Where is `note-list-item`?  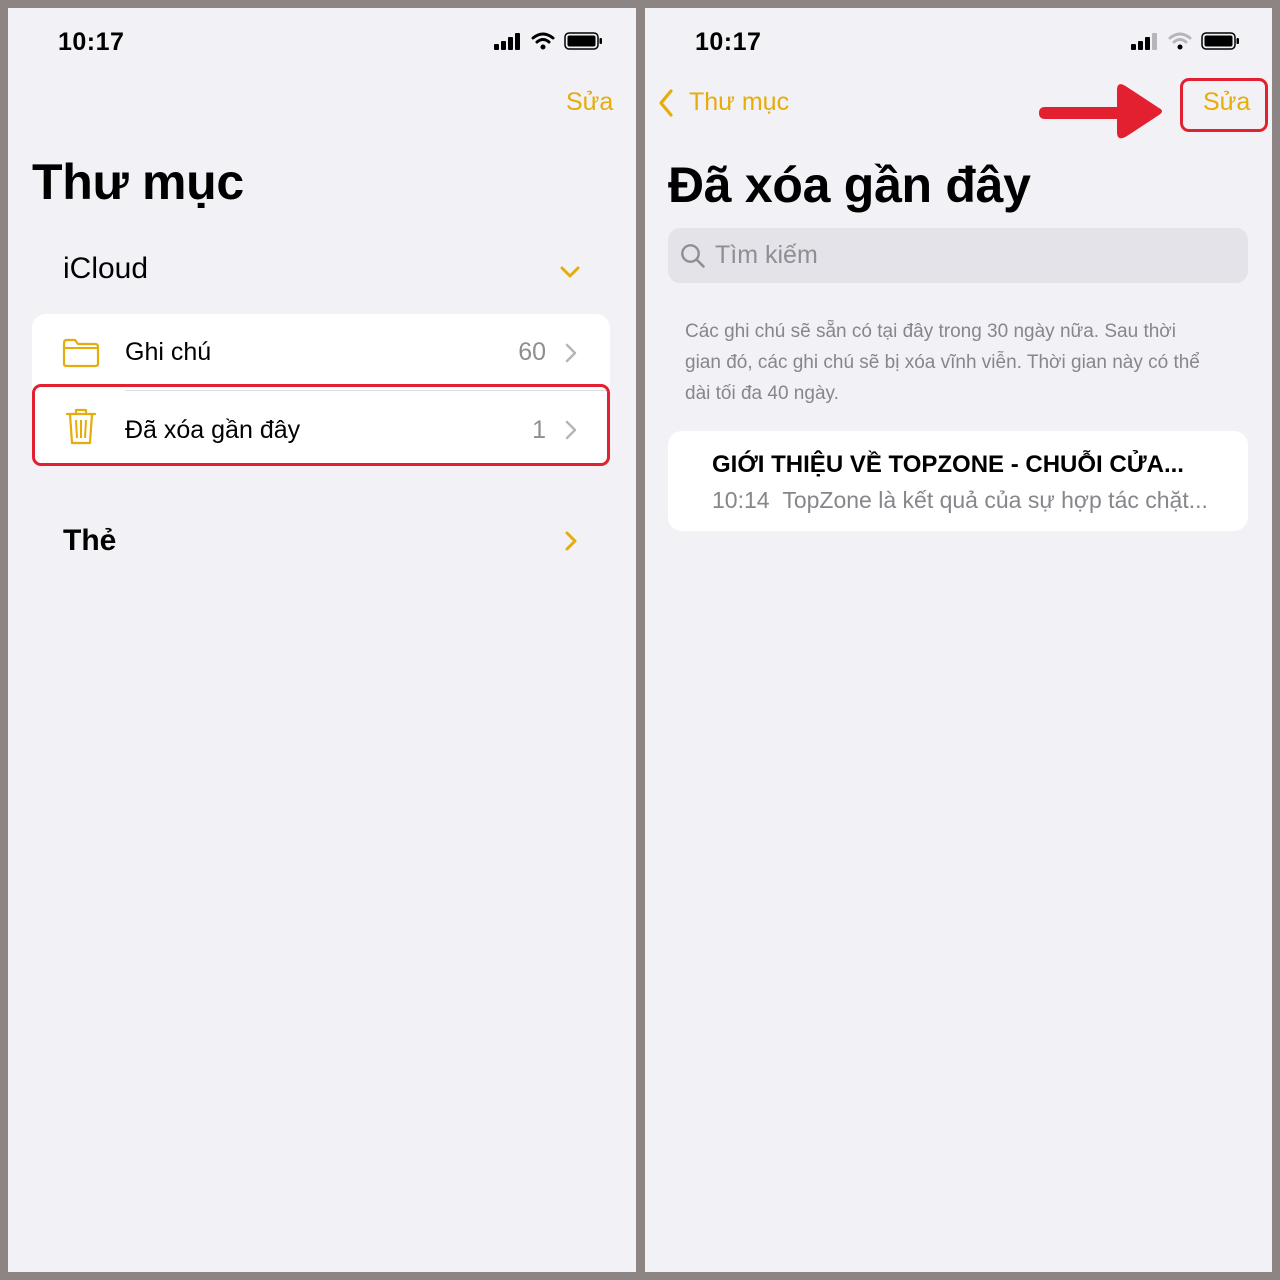
note-list-item is located at coordinates (958, 481).